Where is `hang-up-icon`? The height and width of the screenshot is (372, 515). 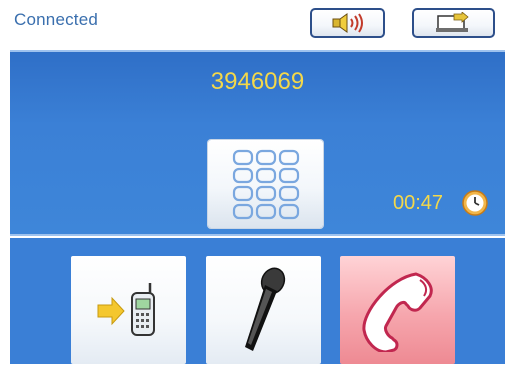
hang-up-icon is located at coordinates (397, 312).